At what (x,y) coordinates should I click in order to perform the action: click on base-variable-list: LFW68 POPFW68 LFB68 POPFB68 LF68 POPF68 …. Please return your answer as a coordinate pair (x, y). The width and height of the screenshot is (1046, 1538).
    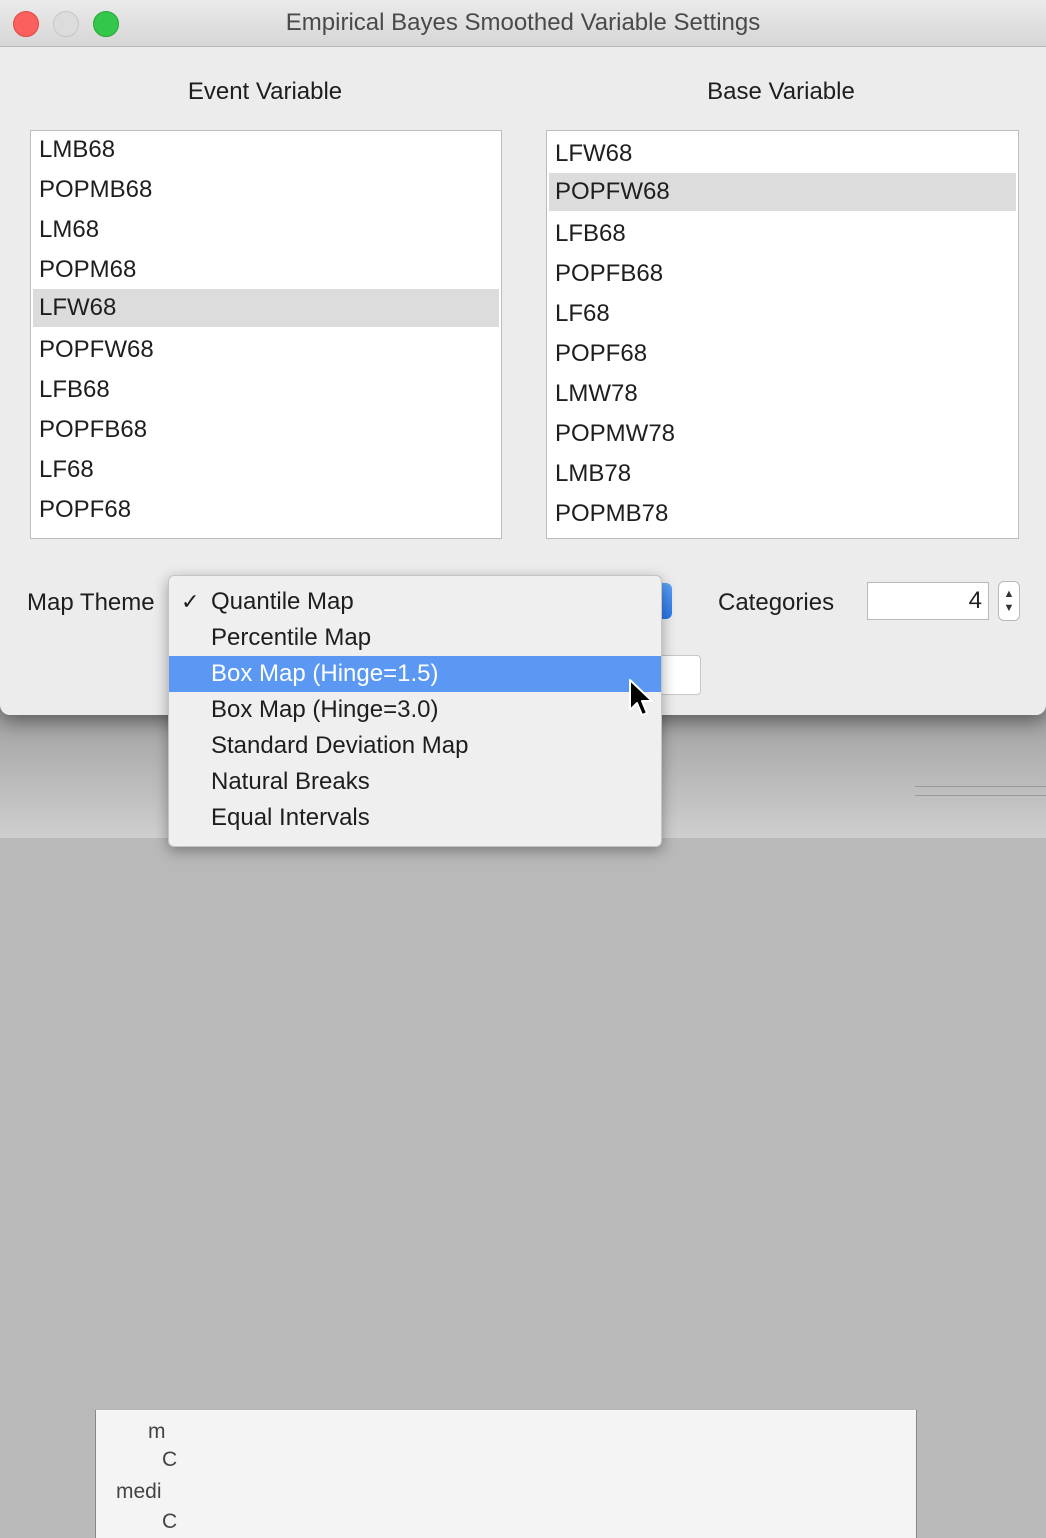
    Looking at the image, I should click on (782, 334).